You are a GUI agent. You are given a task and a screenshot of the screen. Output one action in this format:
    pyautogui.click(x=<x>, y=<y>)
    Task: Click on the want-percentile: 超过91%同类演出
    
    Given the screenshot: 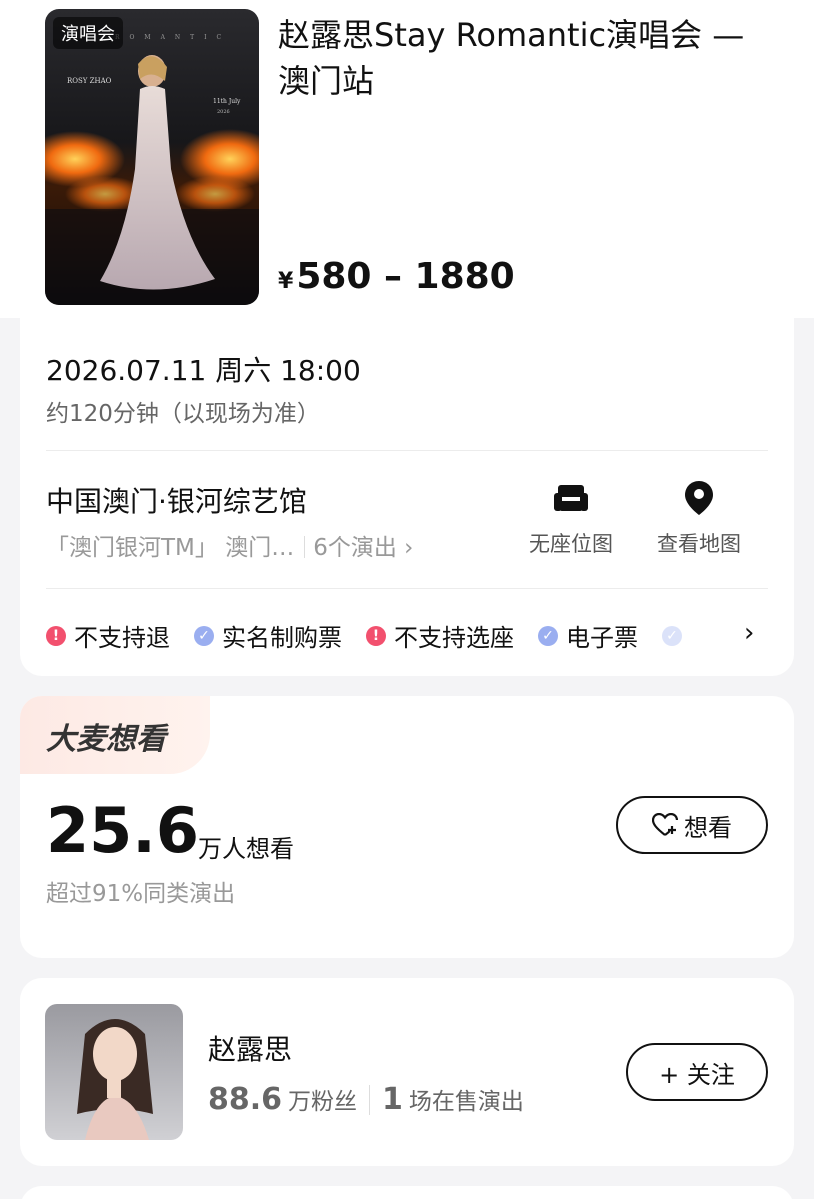 What is the action you would take?
    pyautogui.click(x=141, y=894)
    